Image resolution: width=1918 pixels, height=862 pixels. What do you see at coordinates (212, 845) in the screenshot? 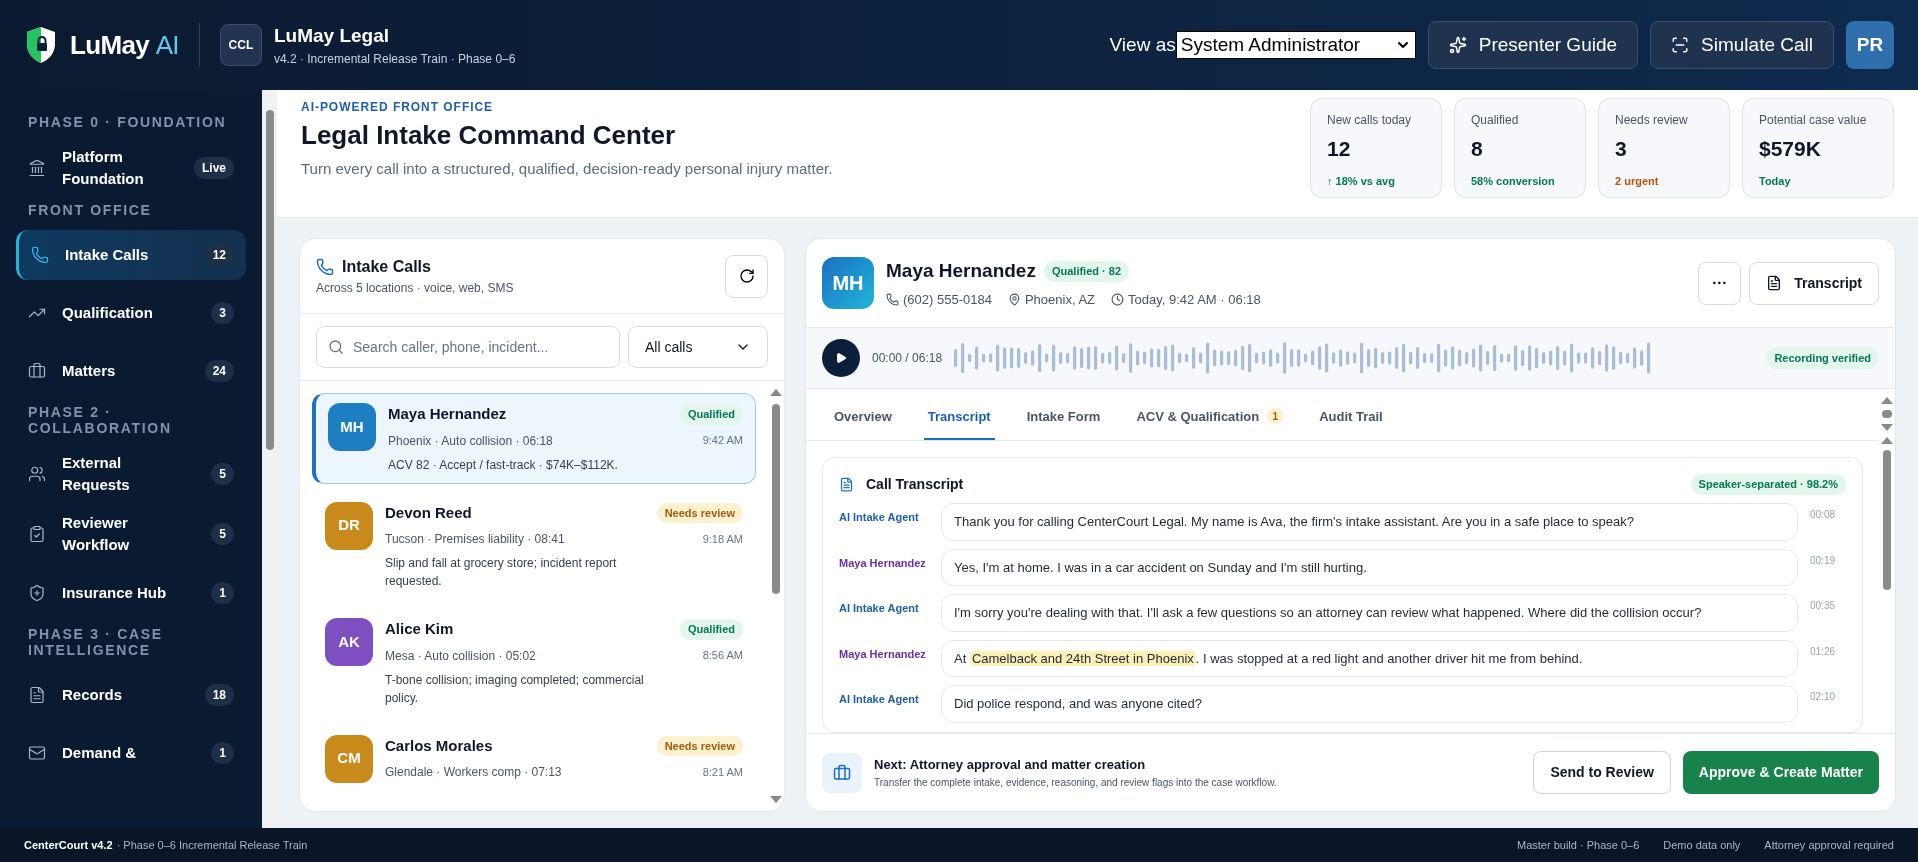
I see `release-name: · Phase 0–6 Incremental Release Train` at bounding box center [212, 845].